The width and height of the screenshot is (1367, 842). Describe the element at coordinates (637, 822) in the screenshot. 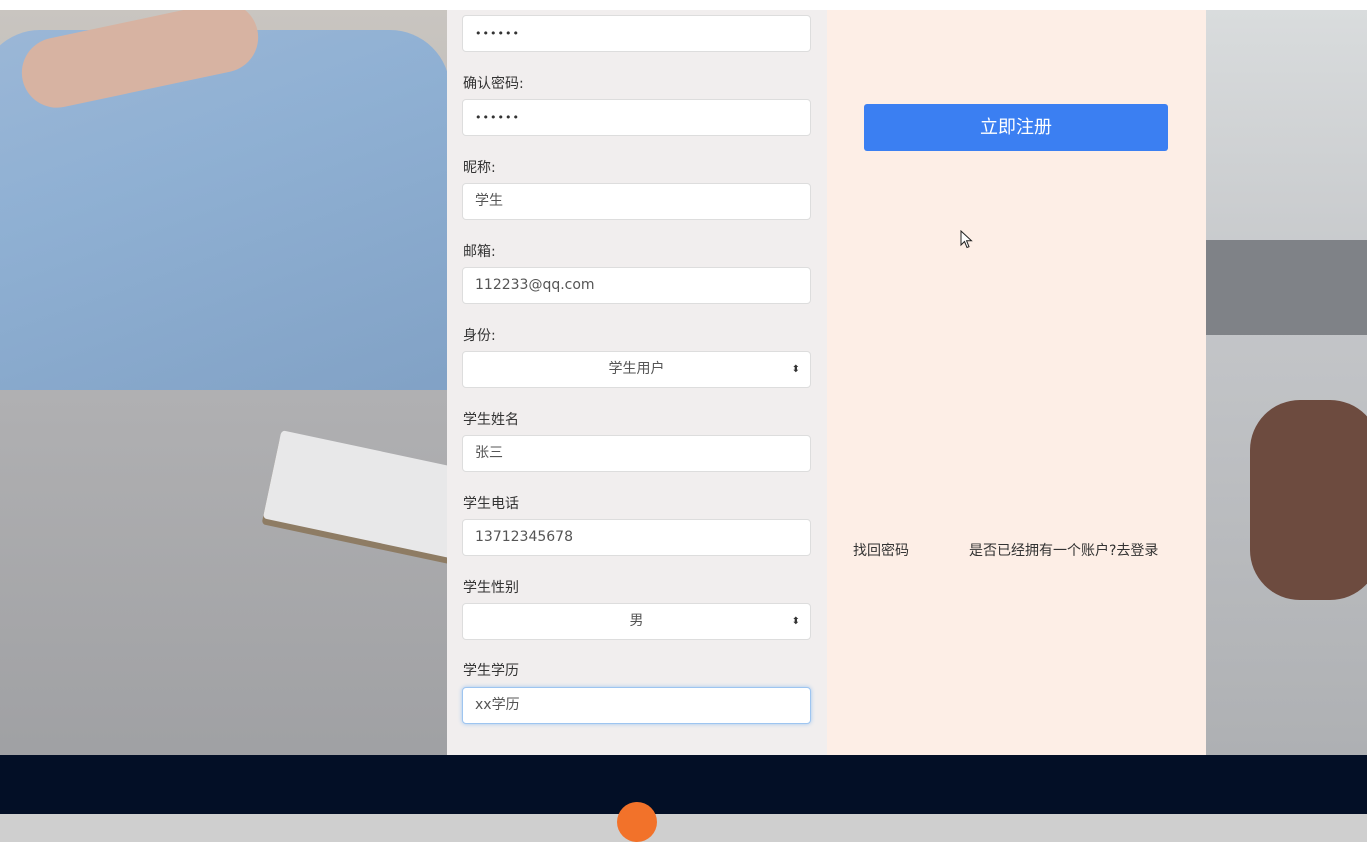

I see `footer-logo-icon` at that location.